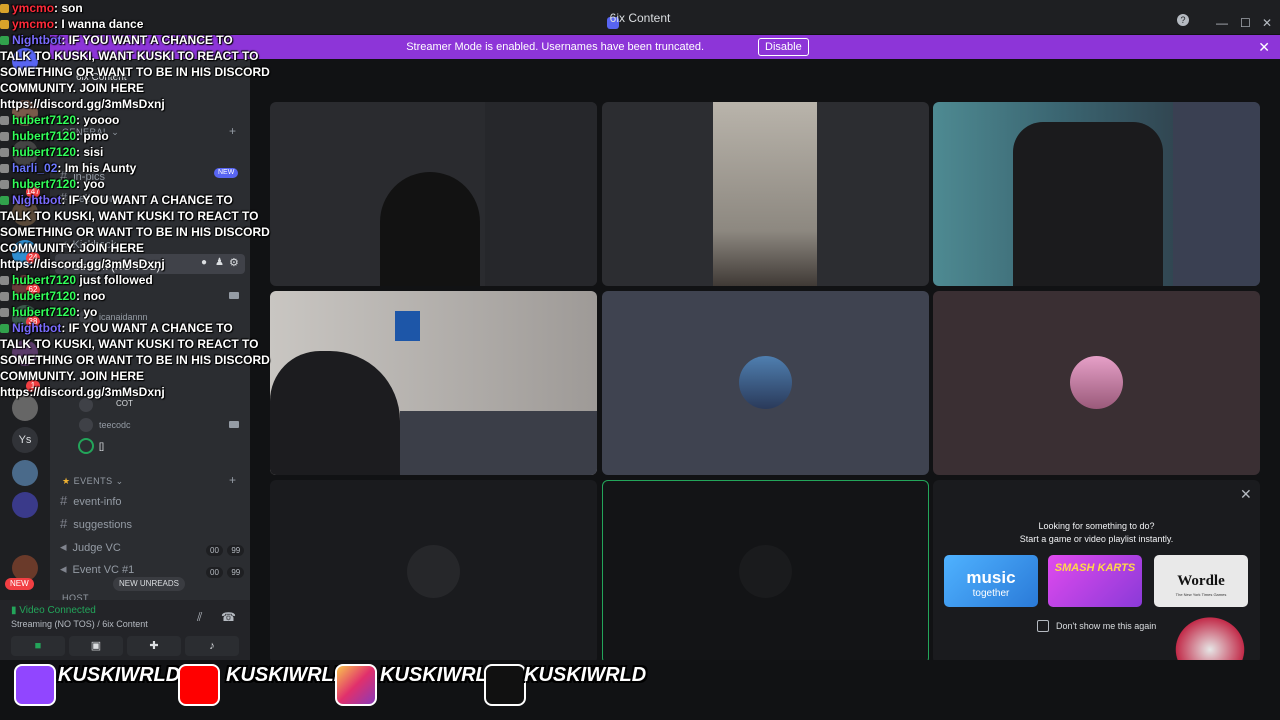  I want to click on chat-message: ymcmo: I wanna dance, so click(71, 24).